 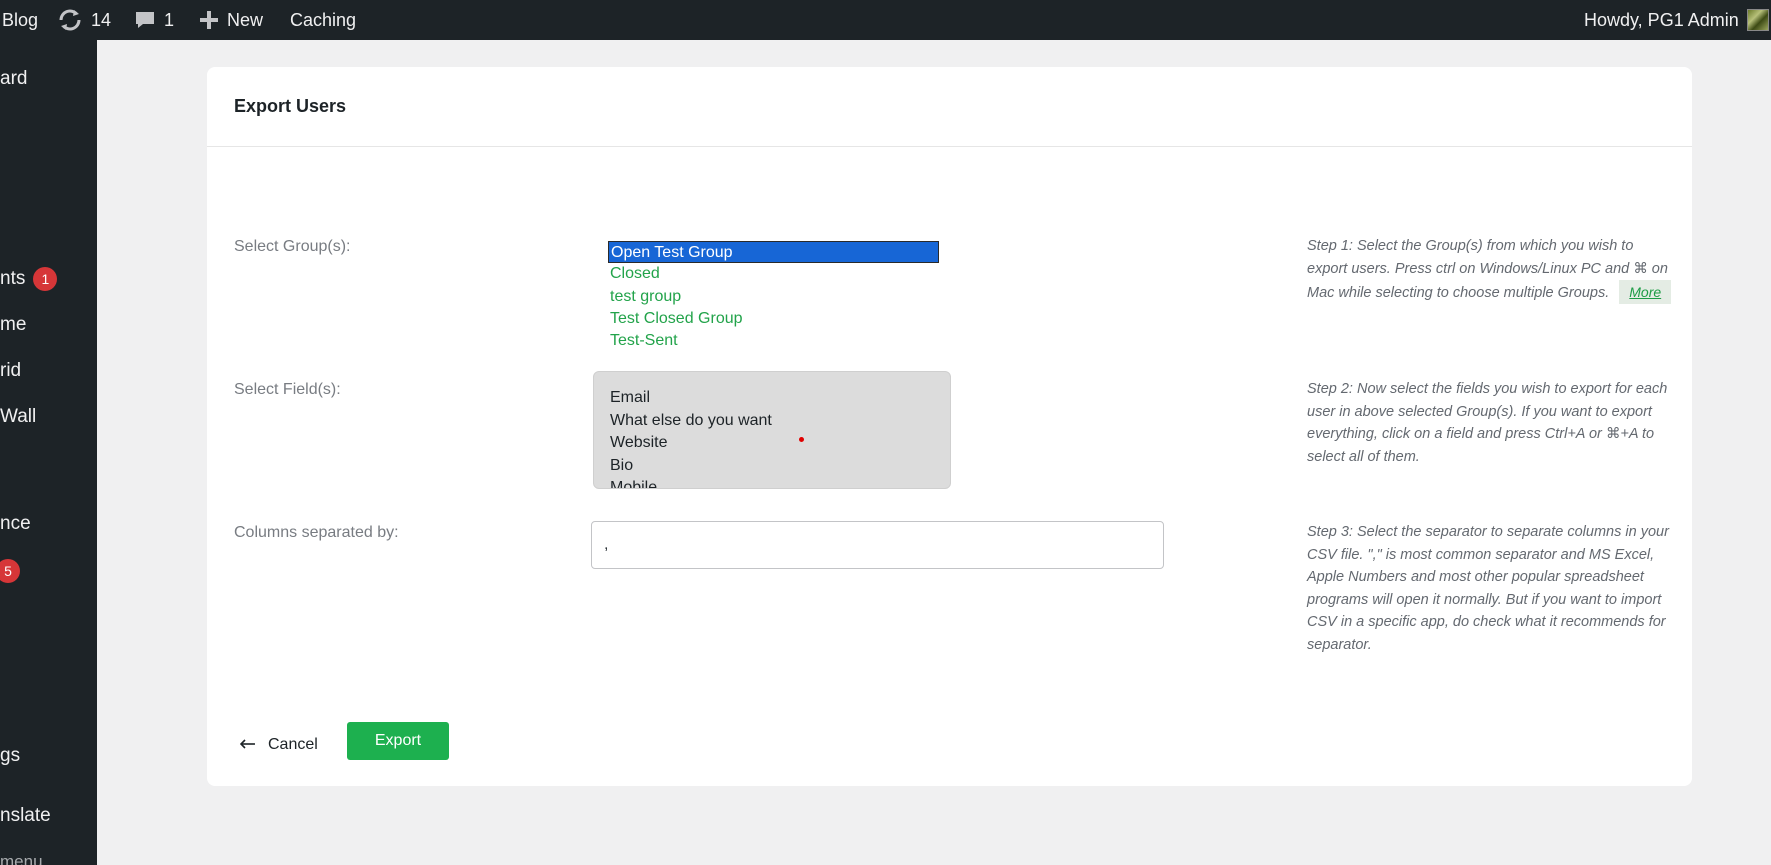 I want to click on caching-label: Caching, so click(x=323, y=19).